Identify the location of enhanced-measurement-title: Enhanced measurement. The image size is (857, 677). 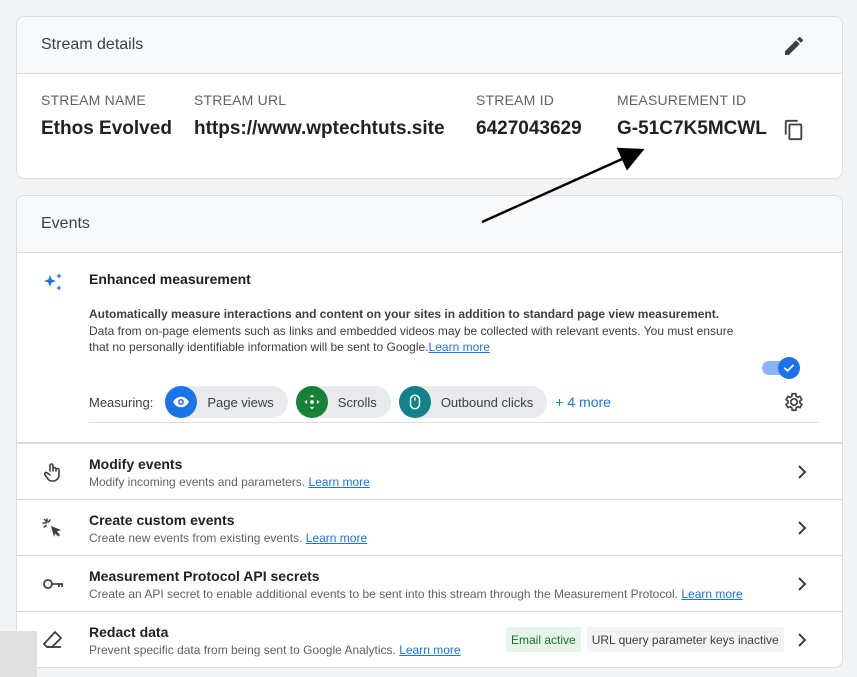
(170, 279).